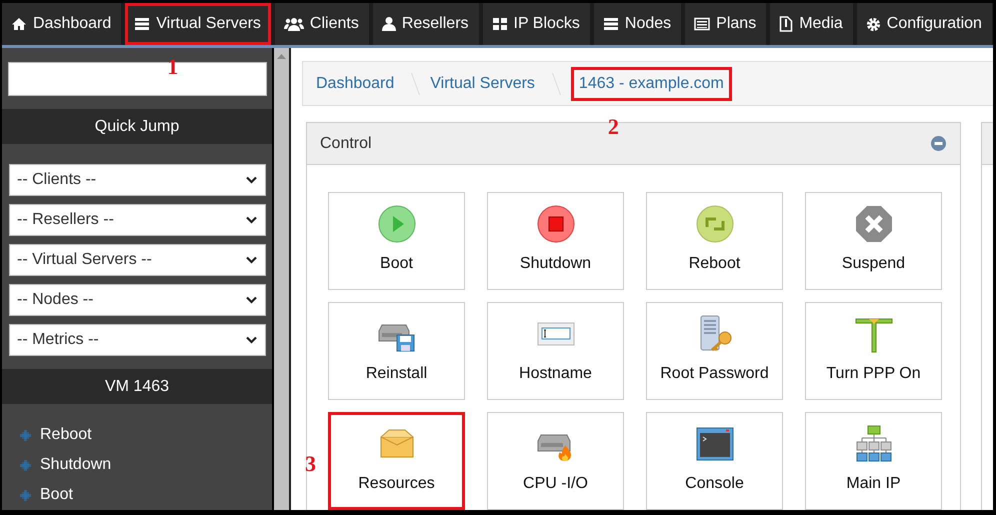  I want to click on settings-icon, so click(873, 24).